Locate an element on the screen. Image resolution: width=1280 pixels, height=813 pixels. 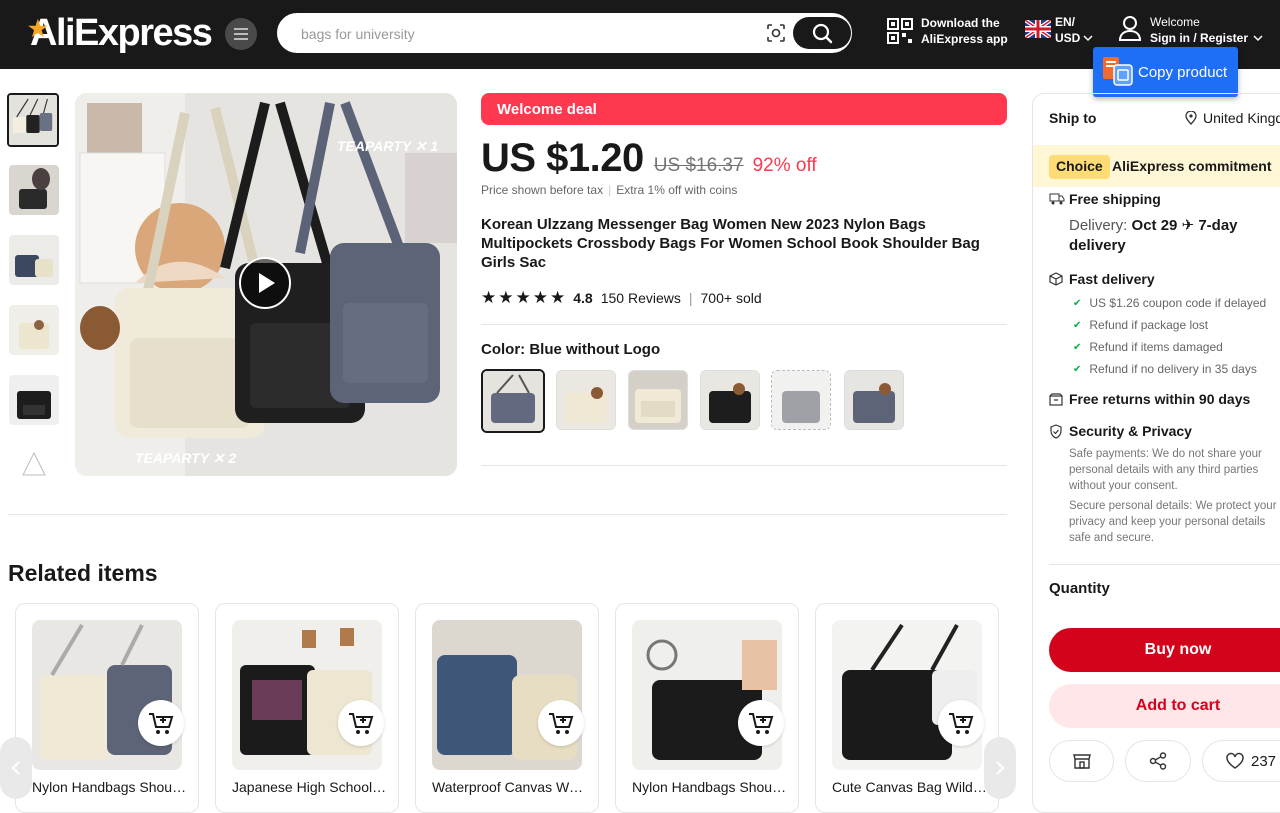
account-menu: Welcome Sign in / Register is located at coordinates (1190, 30).